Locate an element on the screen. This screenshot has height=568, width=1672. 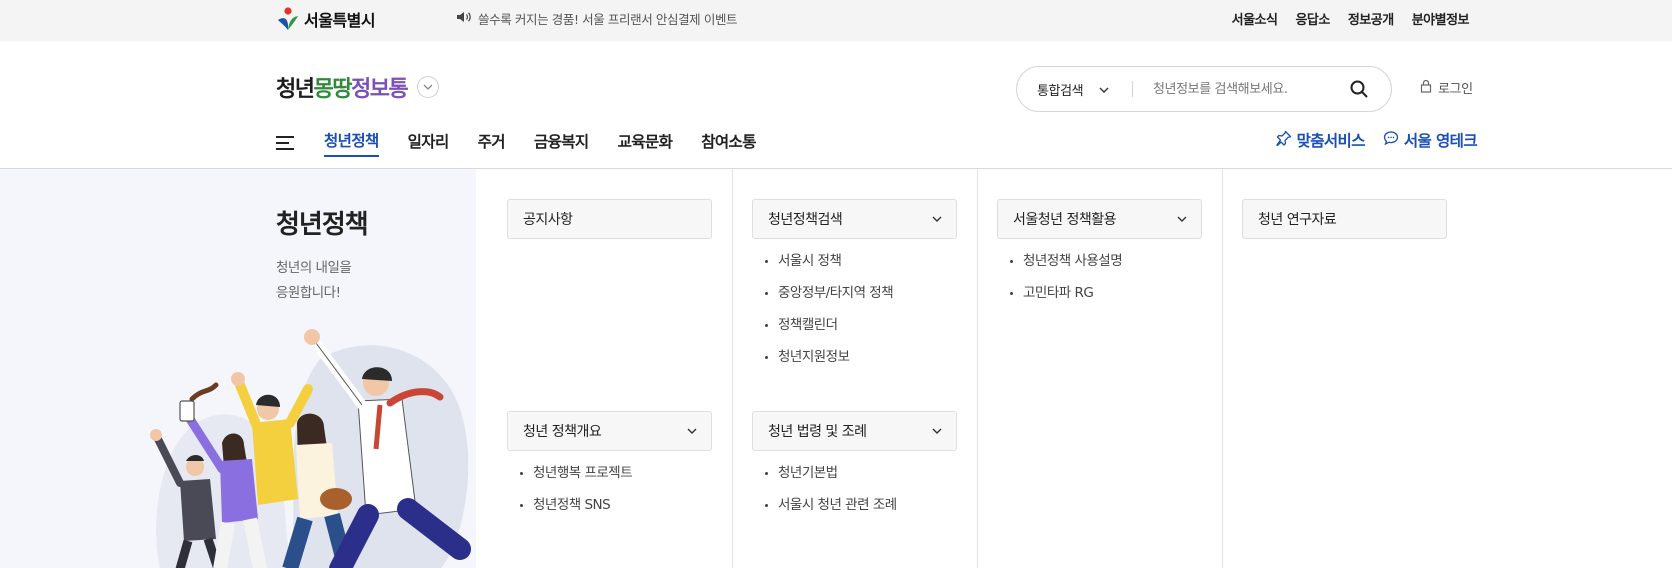
policy-search-submenu: 서울시 정책 중앙정부/타지역 정책 정책캘린더 청년지원정보 is located at coordinates (829, 309).